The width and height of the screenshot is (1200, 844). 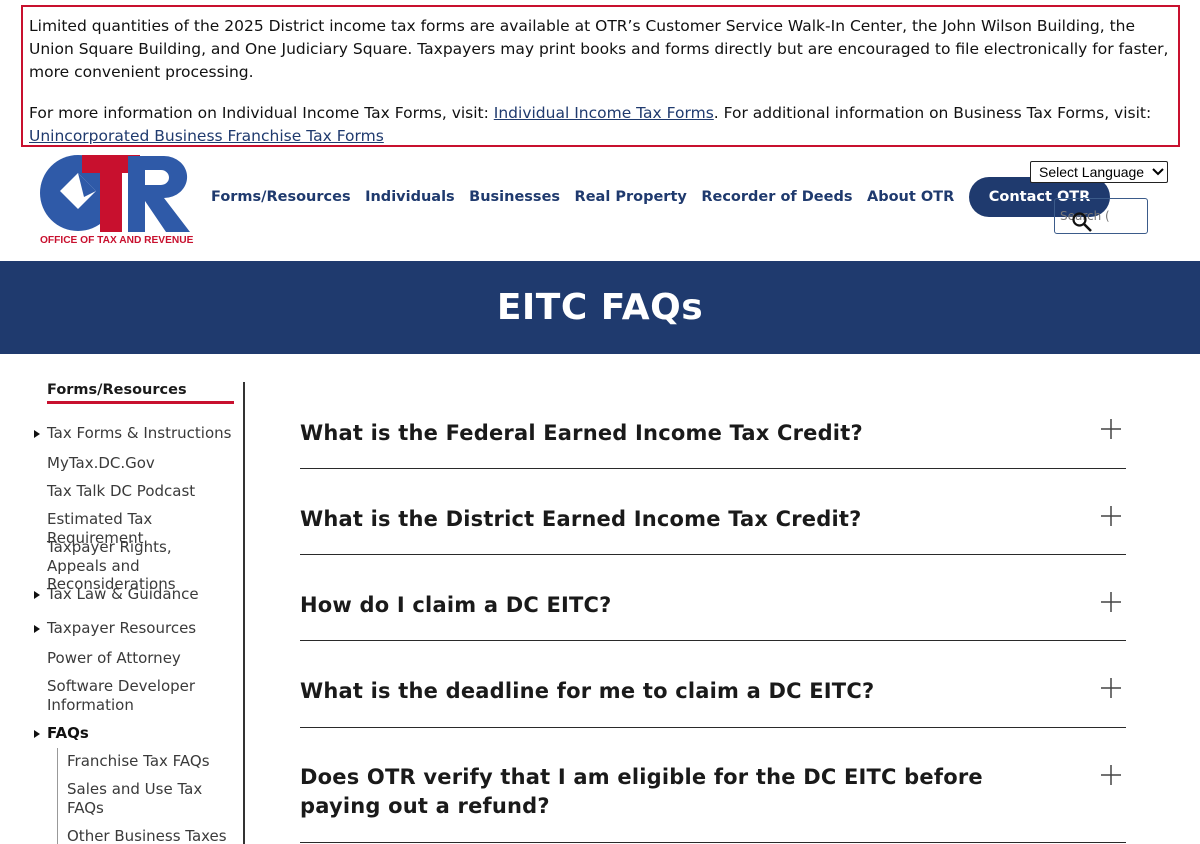 I want to click on nav-individuals: Individuals, so click(x=410, y=197).